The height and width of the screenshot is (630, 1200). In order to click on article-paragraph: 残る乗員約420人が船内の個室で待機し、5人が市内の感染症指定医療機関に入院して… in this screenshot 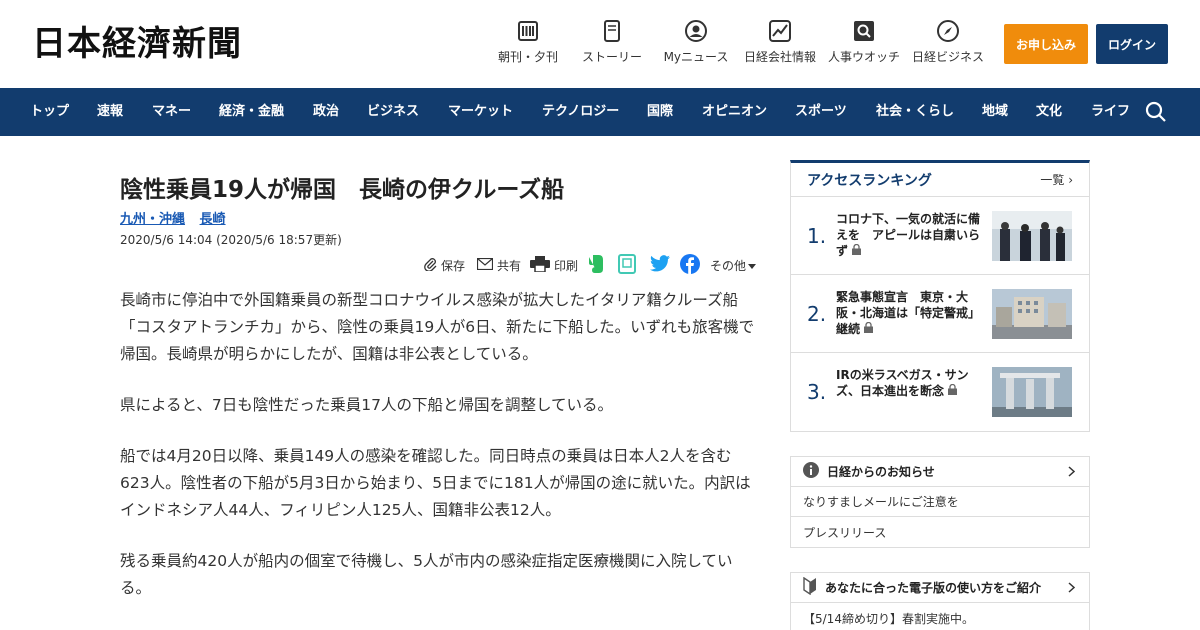, I will do `click(426, 574)`.